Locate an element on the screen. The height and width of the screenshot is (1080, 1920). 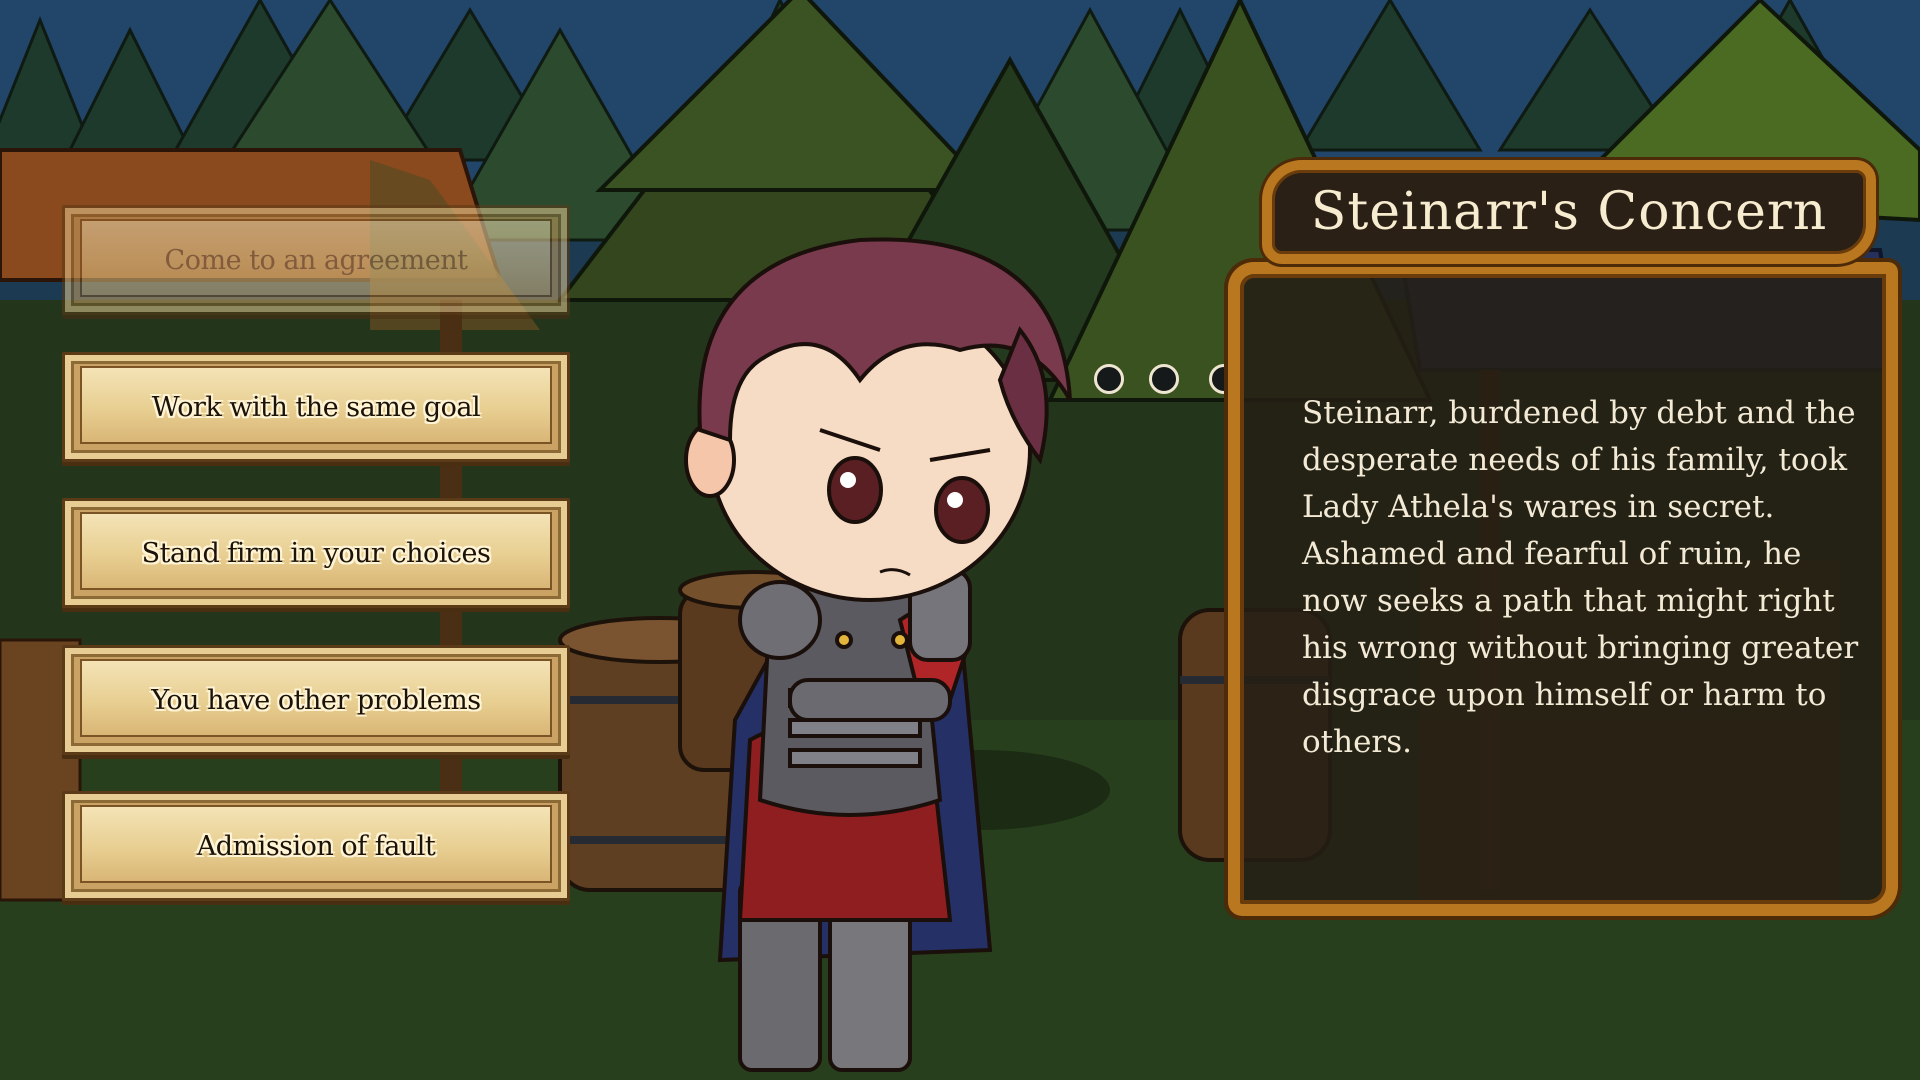
choice-label: Stand firm in your choices is located at coordinates (316, 553).